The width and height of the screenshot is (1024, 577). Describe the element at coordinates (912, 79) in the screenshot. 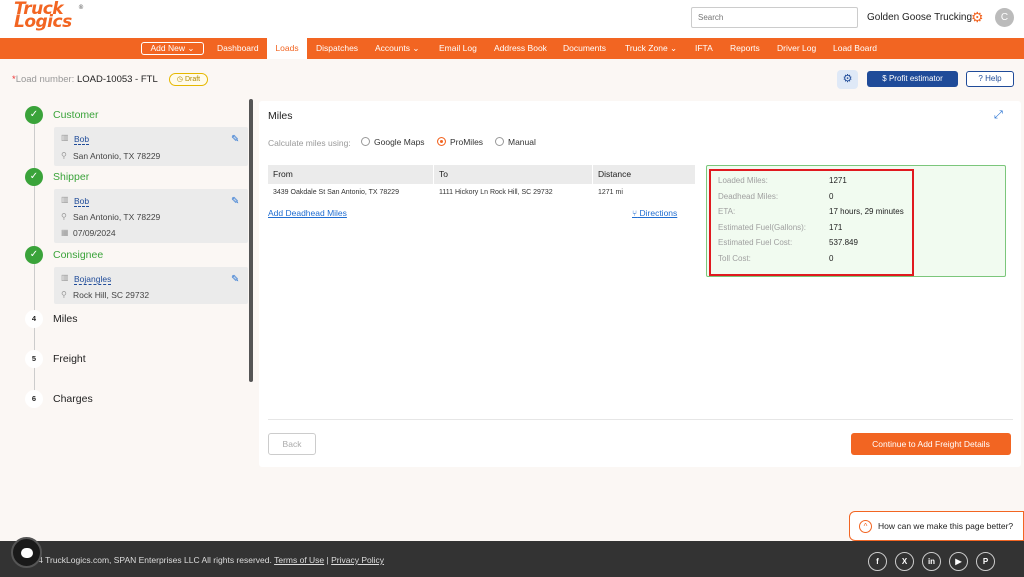

I see `profit-estimator-button: $ Profit estimator` at that location.